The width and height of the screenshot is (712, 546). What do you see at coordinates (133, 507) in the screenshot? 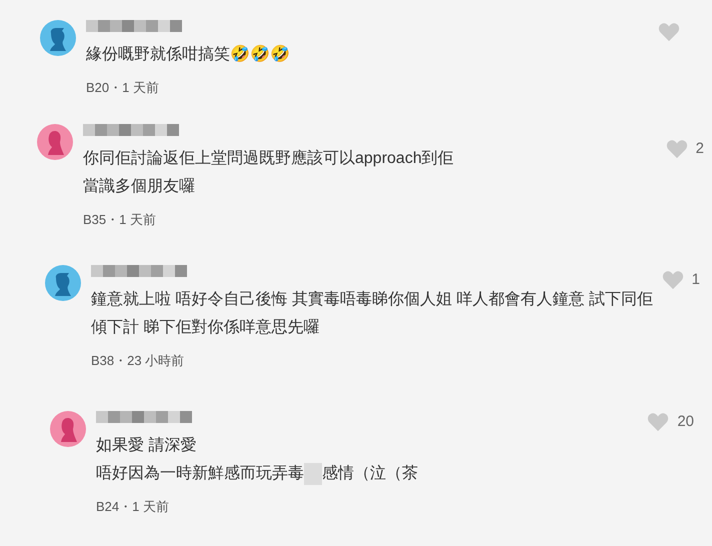
I see `comment-meta: B24・1 天前` at bounding box center [133, 507].